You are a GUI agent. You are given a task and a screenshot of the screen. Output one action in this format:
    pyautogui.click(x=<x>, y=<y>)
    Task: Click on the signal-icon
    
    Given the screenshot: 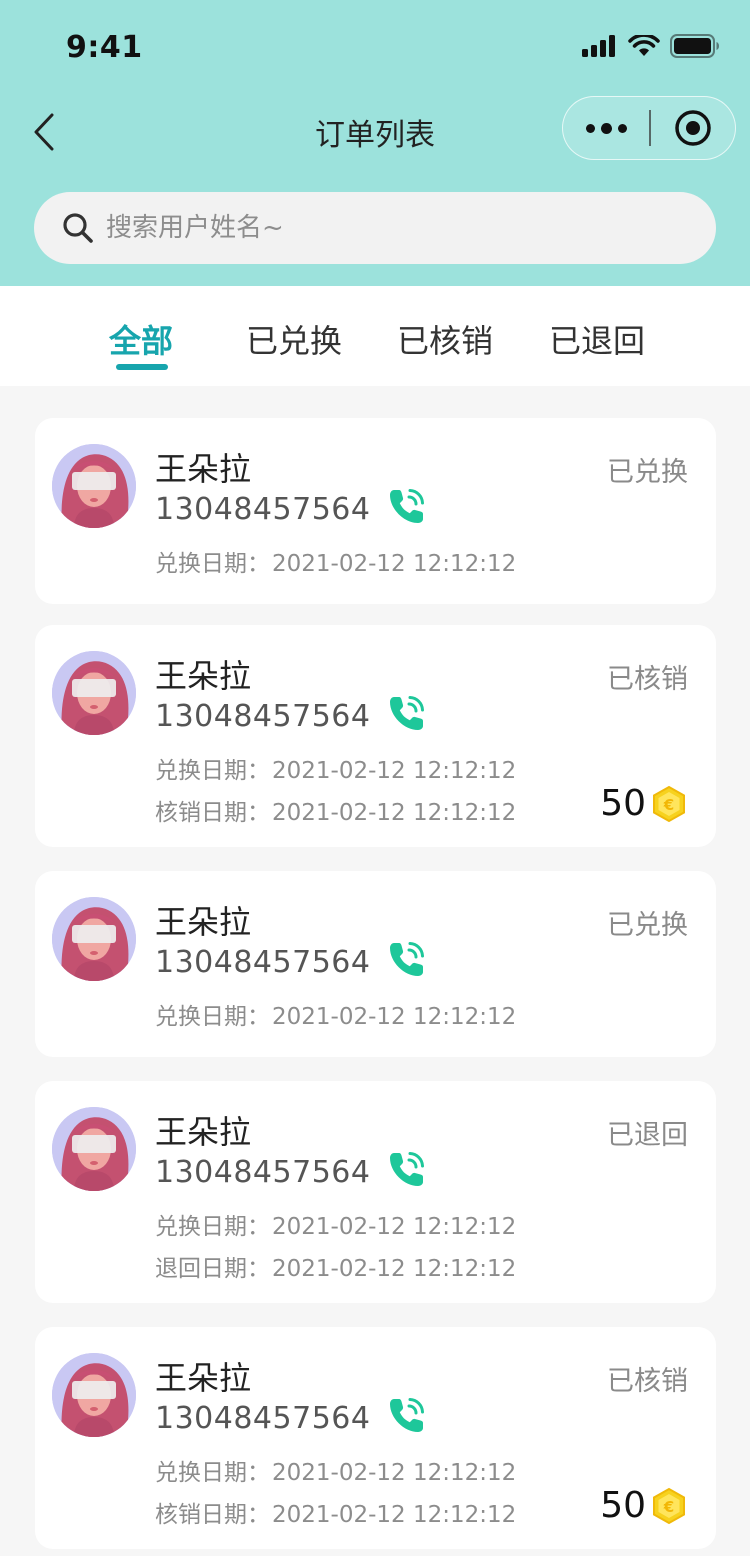 What is the action you would take?
    pyautogui.click(x=598, y=46)
    